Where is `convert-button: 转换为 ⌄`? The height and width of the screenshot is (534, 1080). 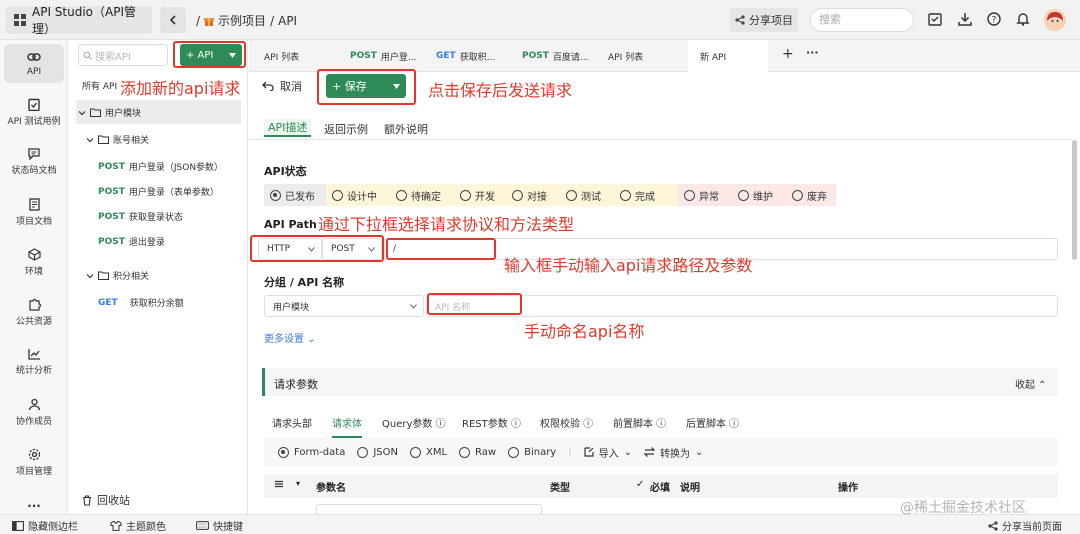 convert-button: 转换为 ⌄ is located at coordinates (673, 452).